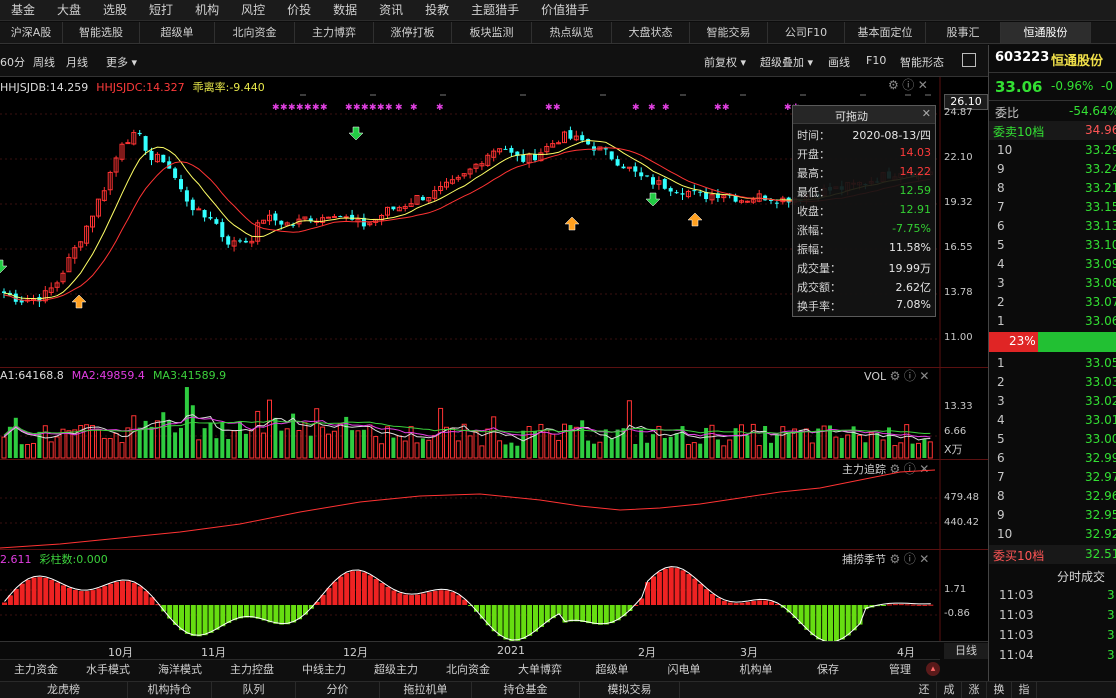  Describe the element at coordinates (1052, 382) in the screenshot. I see `order-book-row: 2 33.03` at that location.